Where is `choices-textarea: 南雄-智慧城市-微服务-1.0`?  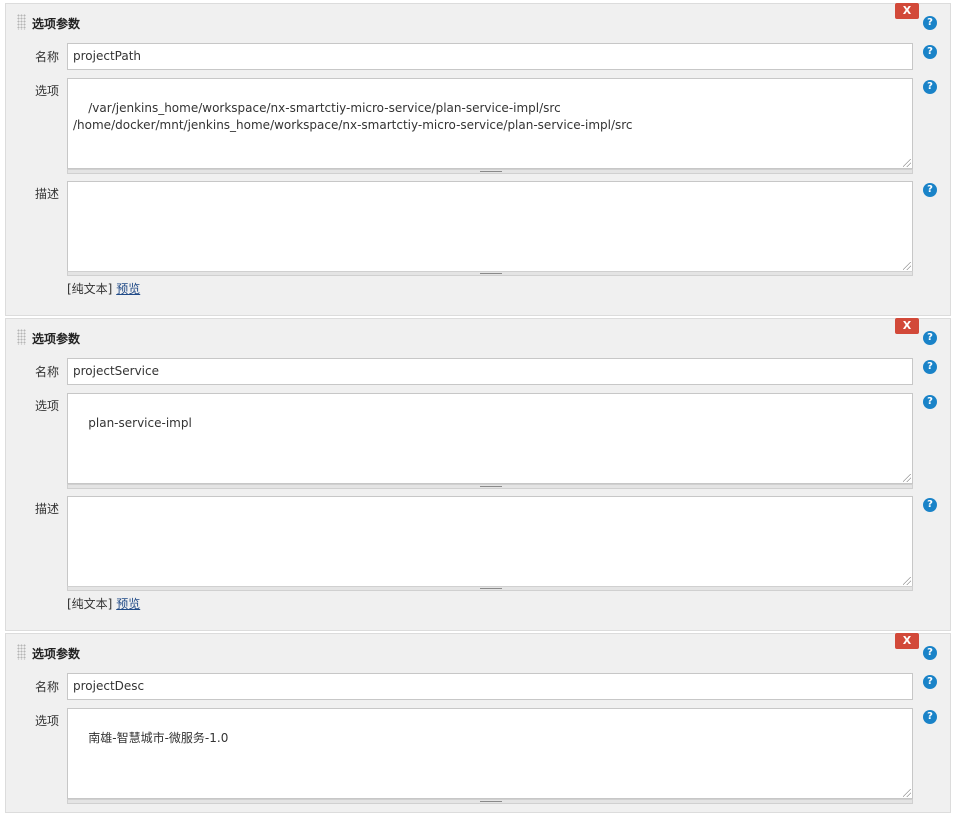
choices-textarea: 南雄-智慧城市-微服务-1.0 is located at coordinates (490, 753).